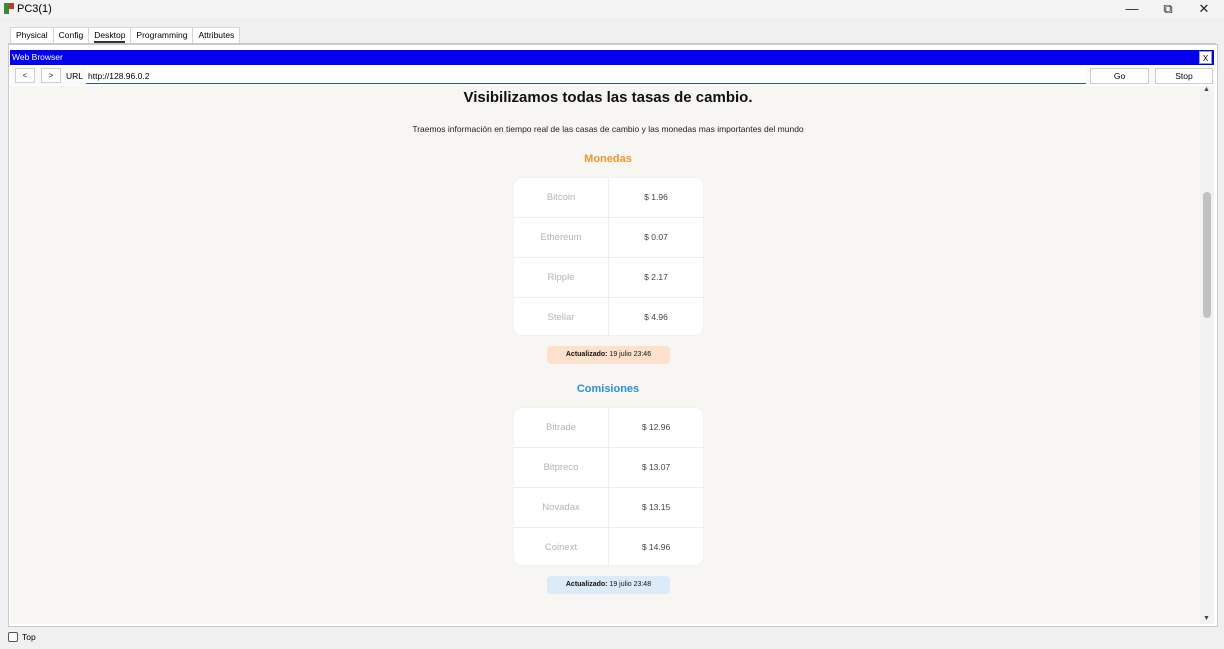 This screenshot has width=1224, height=649. I want to click on table-row: Bitcoin $ 1.96, so click(608, 198).